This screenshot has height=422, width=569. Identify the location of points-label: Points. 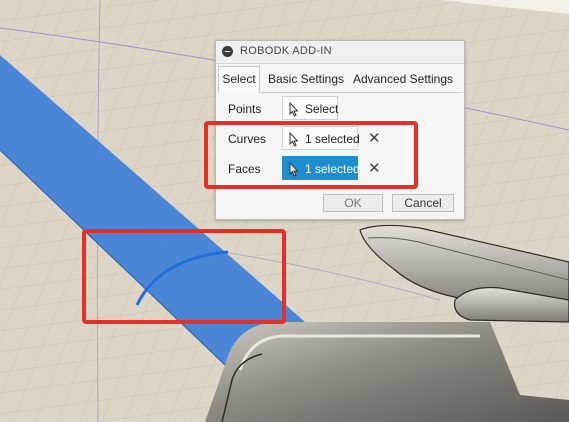
(245, 109).